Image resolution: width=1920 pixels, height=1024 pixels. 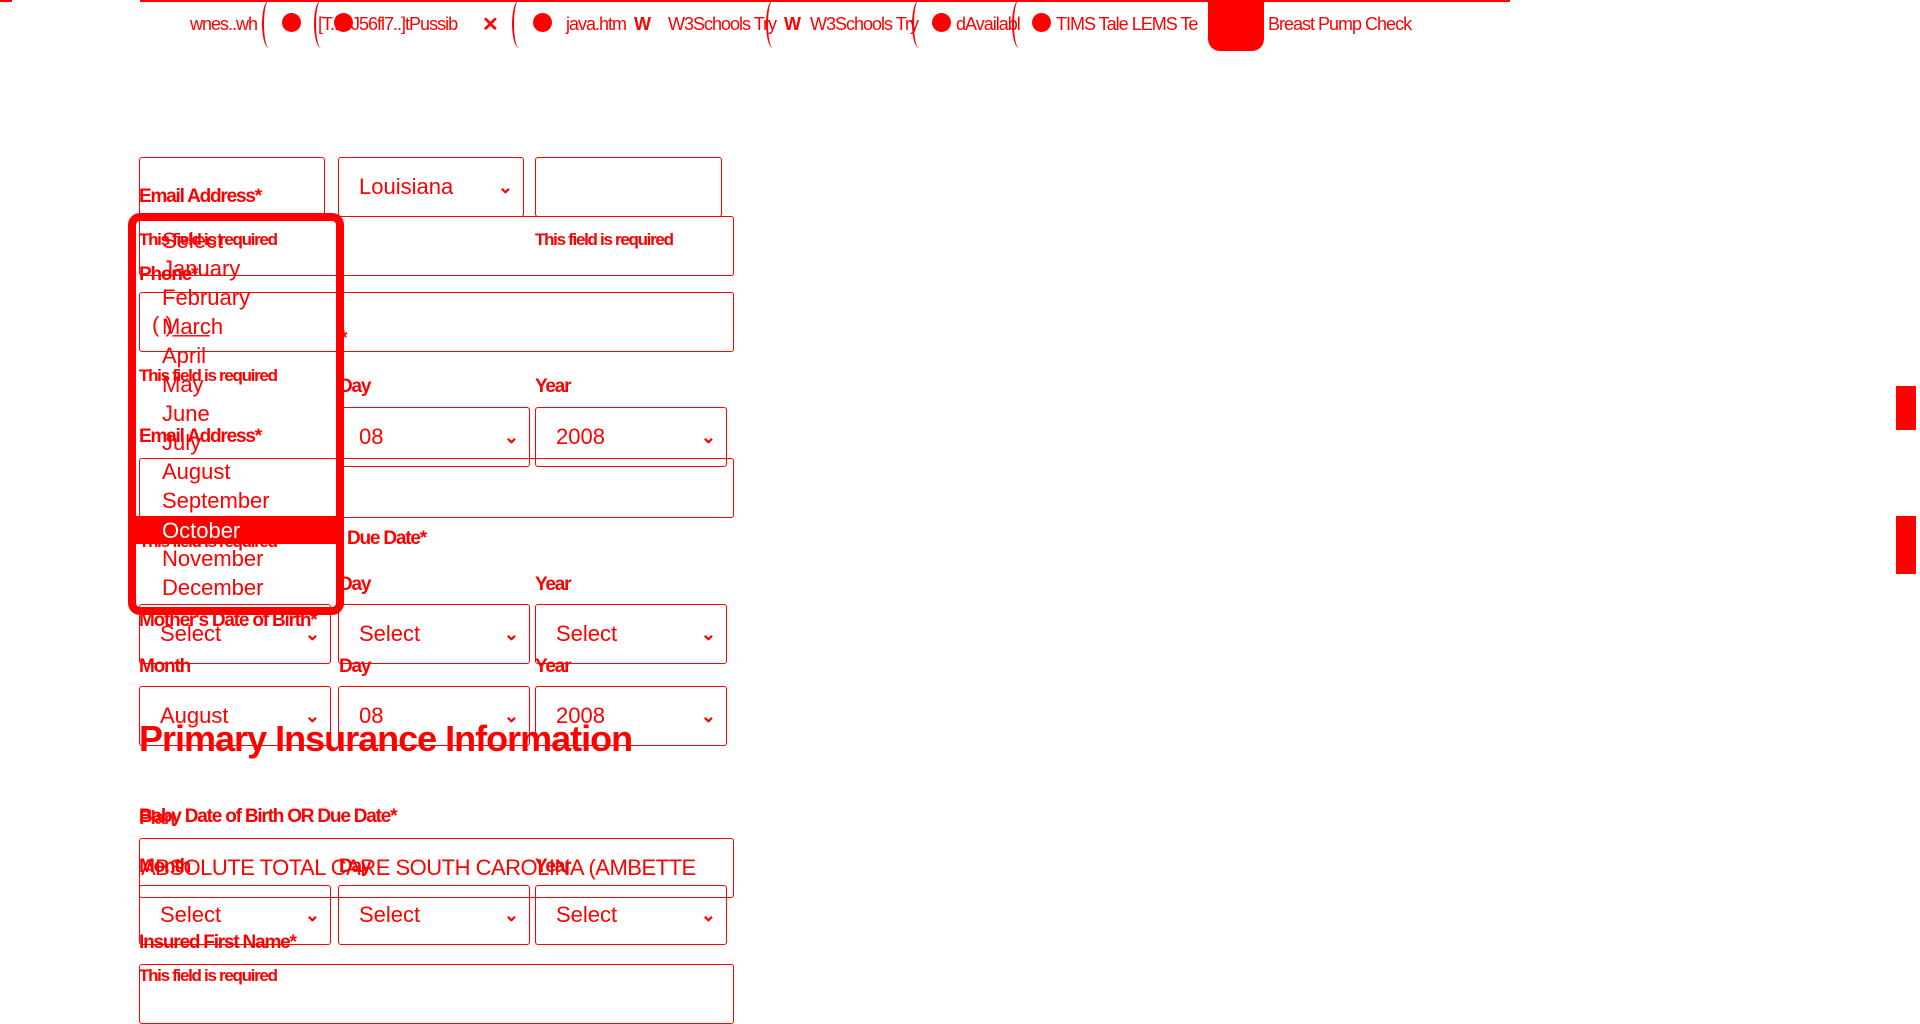 I want to click on due-year-select: Select ⌄, so click(x=631, y=634).